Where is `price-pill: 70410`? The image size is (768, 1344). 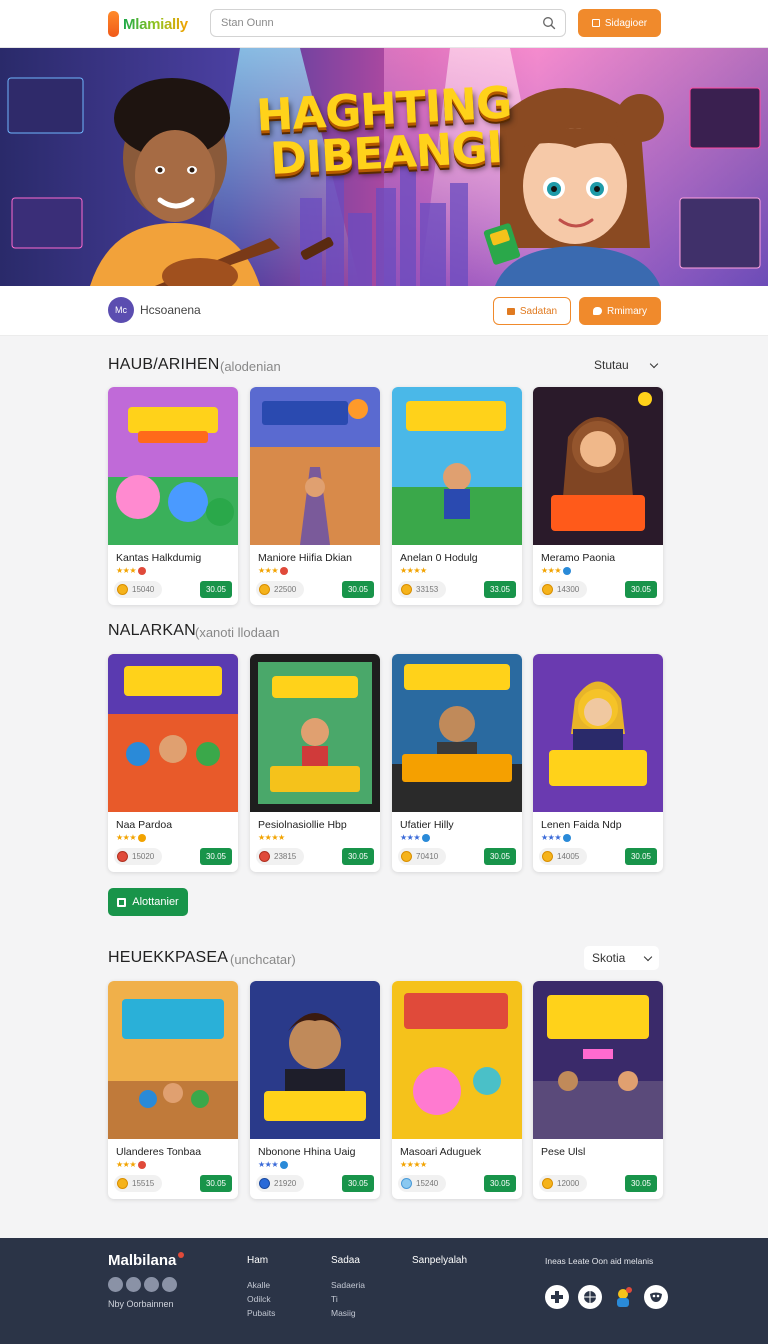 price-pill: 70410 is located at coordinates (422, 856).